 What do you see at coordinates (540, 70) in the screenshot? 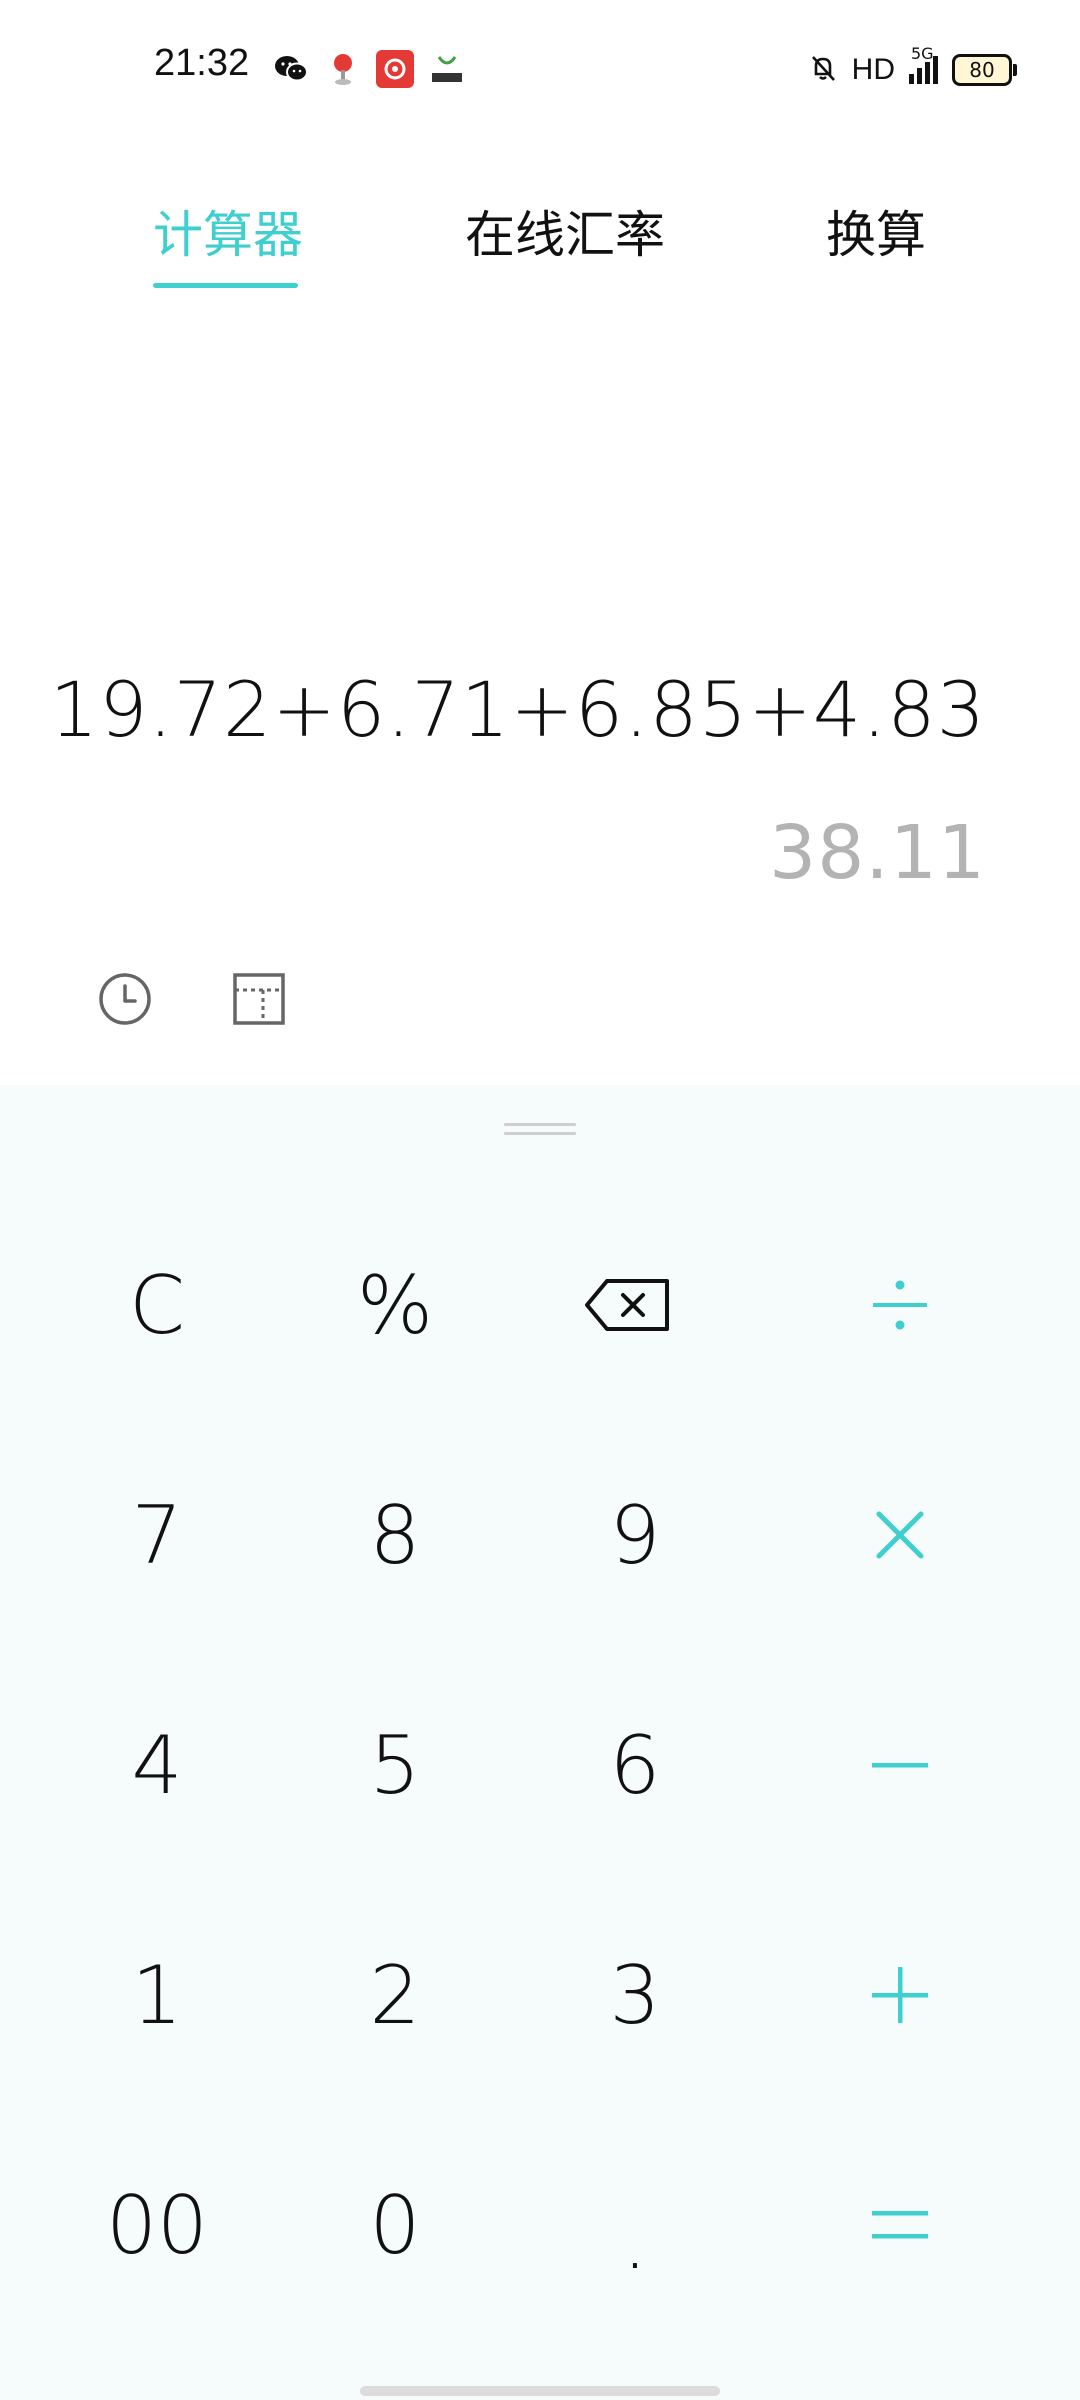
I see `status-bar: 21:32 HD 5G 80` at bounding box center [540, 70].